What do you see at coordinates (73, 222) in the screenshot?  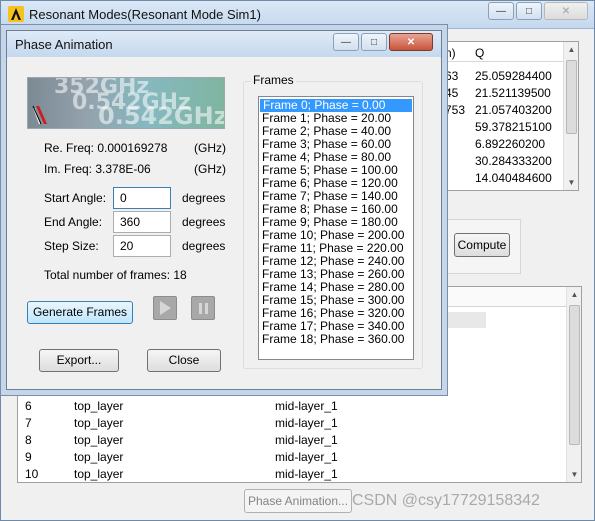 I see `end-angle-label: End Angle:` at bounding box center [73, 222].